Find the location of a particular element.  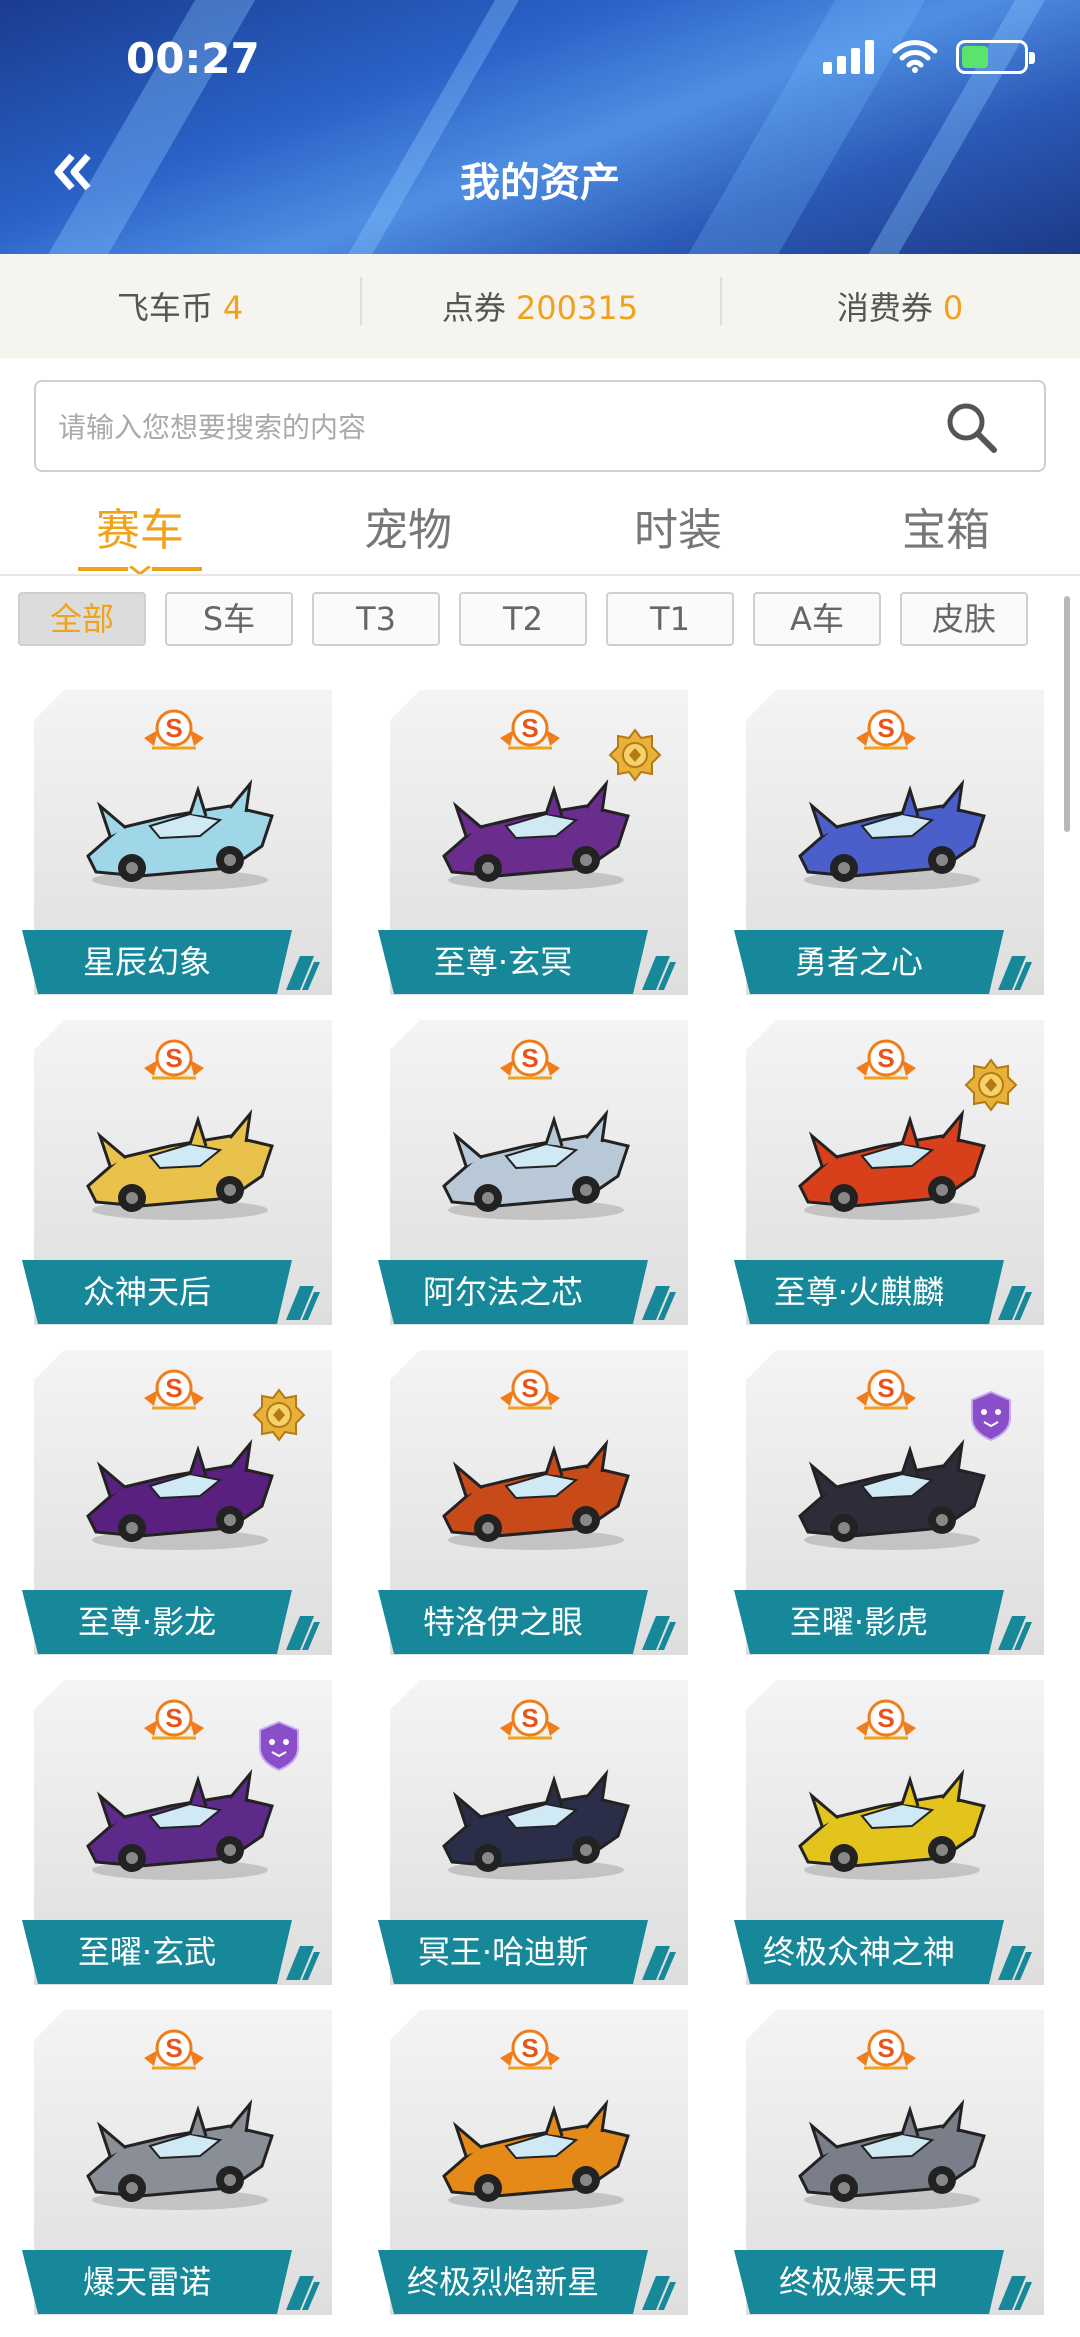

car-card: S 终极众神之神 is located at coordinates (892, 1832).